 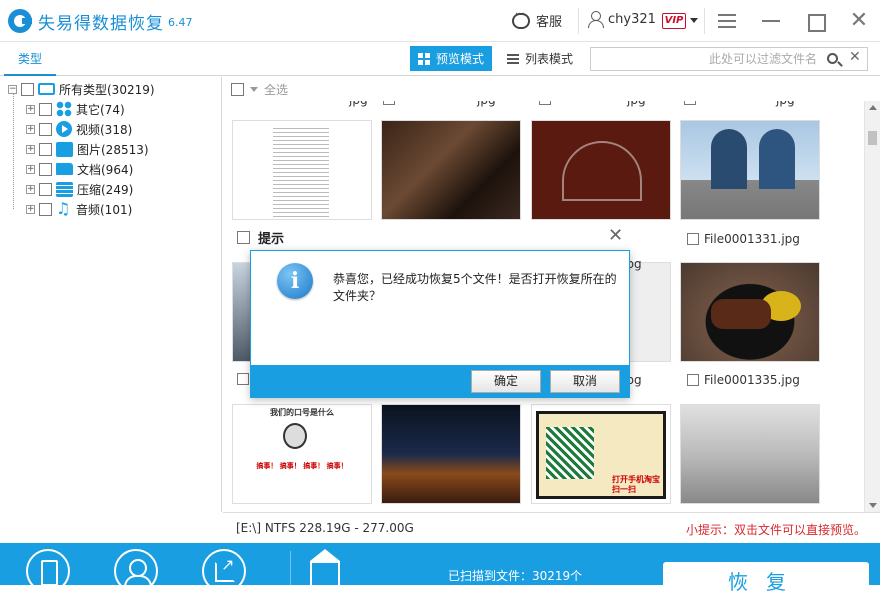 I want to click on file-item: File0001335.jpg, so click(x=743, y=380).